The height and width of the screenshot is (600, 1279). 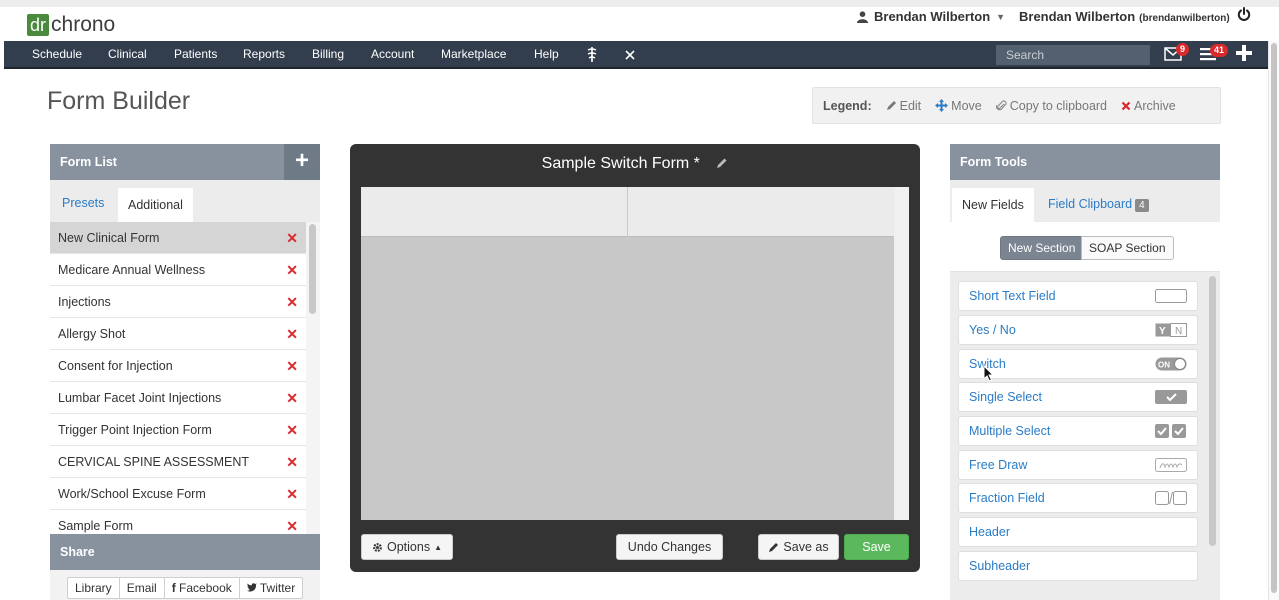 I want to click on form-tools-scrollbar-thumb, so click(x=1212, y=411).